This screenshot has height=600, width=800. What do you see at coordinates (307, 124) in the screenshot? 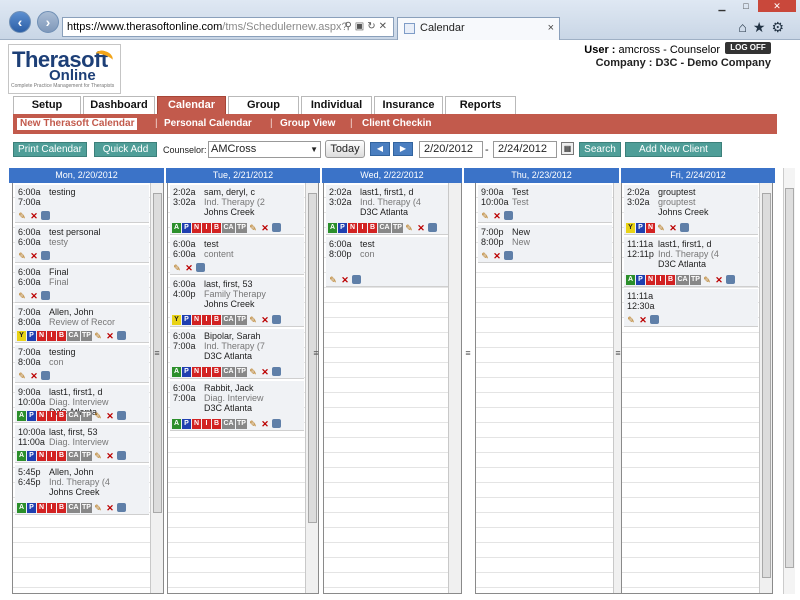
I see `subnav-group-view: Group View` at bounding box center [307, 124].